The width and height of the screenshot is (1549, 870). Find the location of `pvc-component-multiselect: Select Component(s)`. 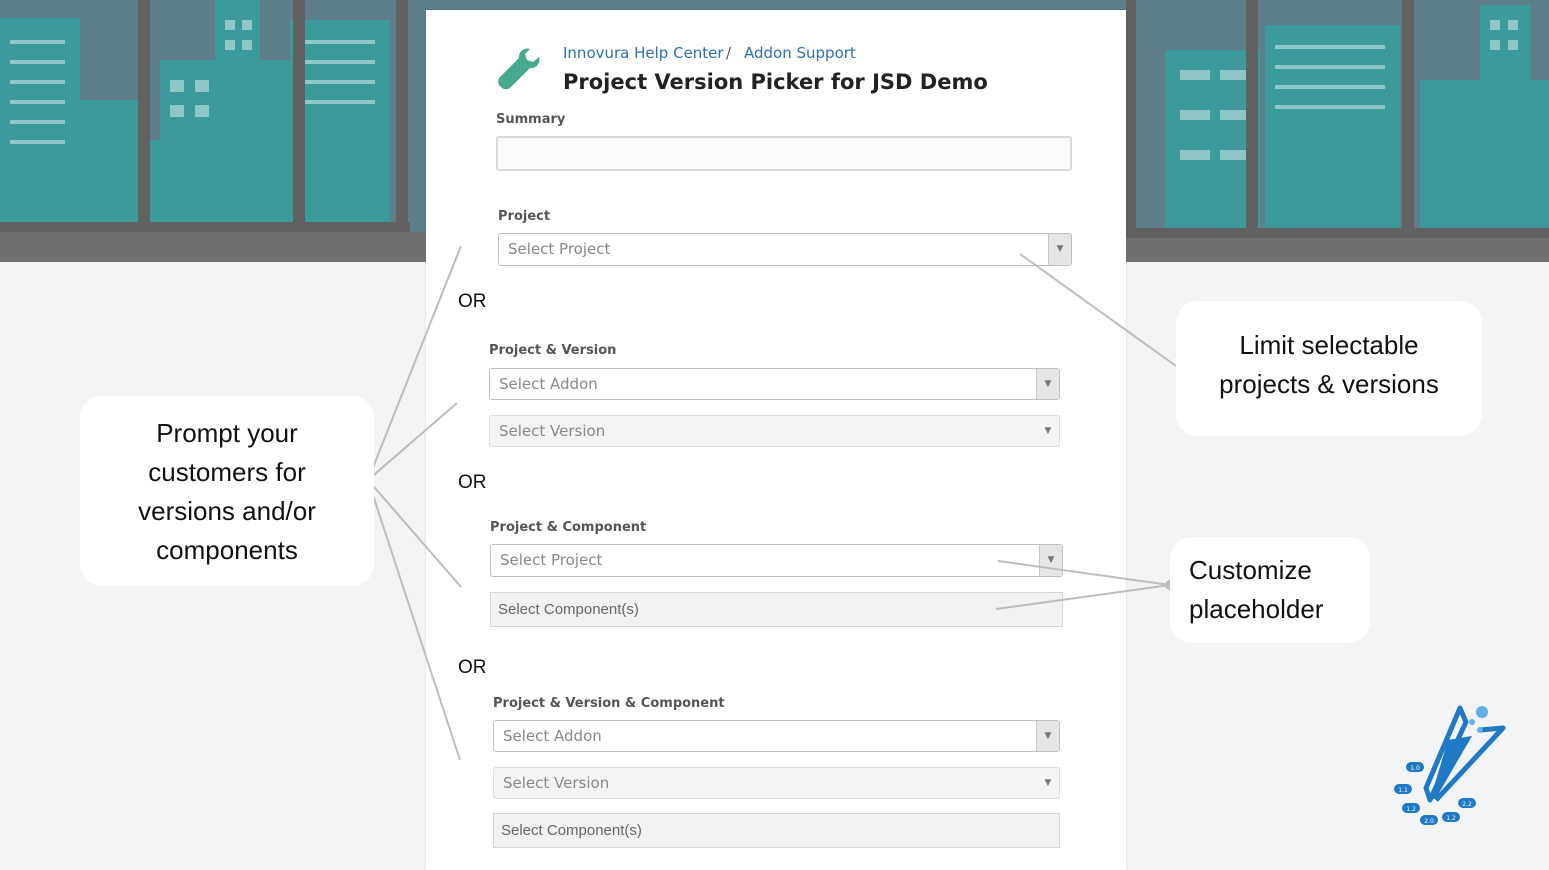

pvc-component-multiselect: Select Component(s) is located at coordinates (776, 830).